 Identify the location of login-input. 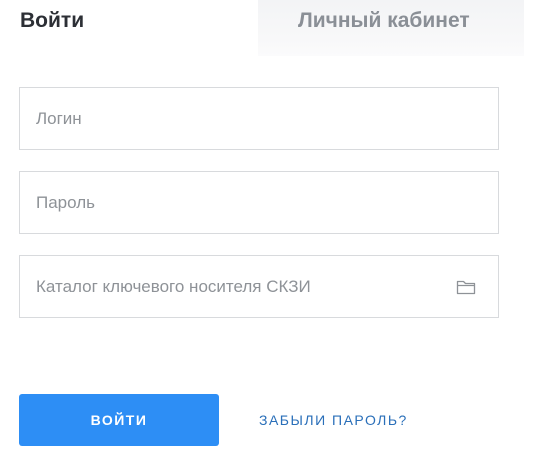
(259, 118).